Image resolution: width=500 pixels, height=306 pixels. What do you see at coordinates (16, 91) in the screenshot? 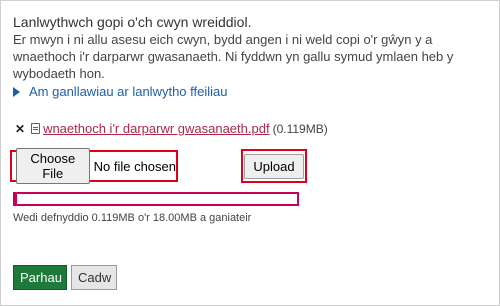
I see `triangle-right-icon` at bounding box center [16, 91].